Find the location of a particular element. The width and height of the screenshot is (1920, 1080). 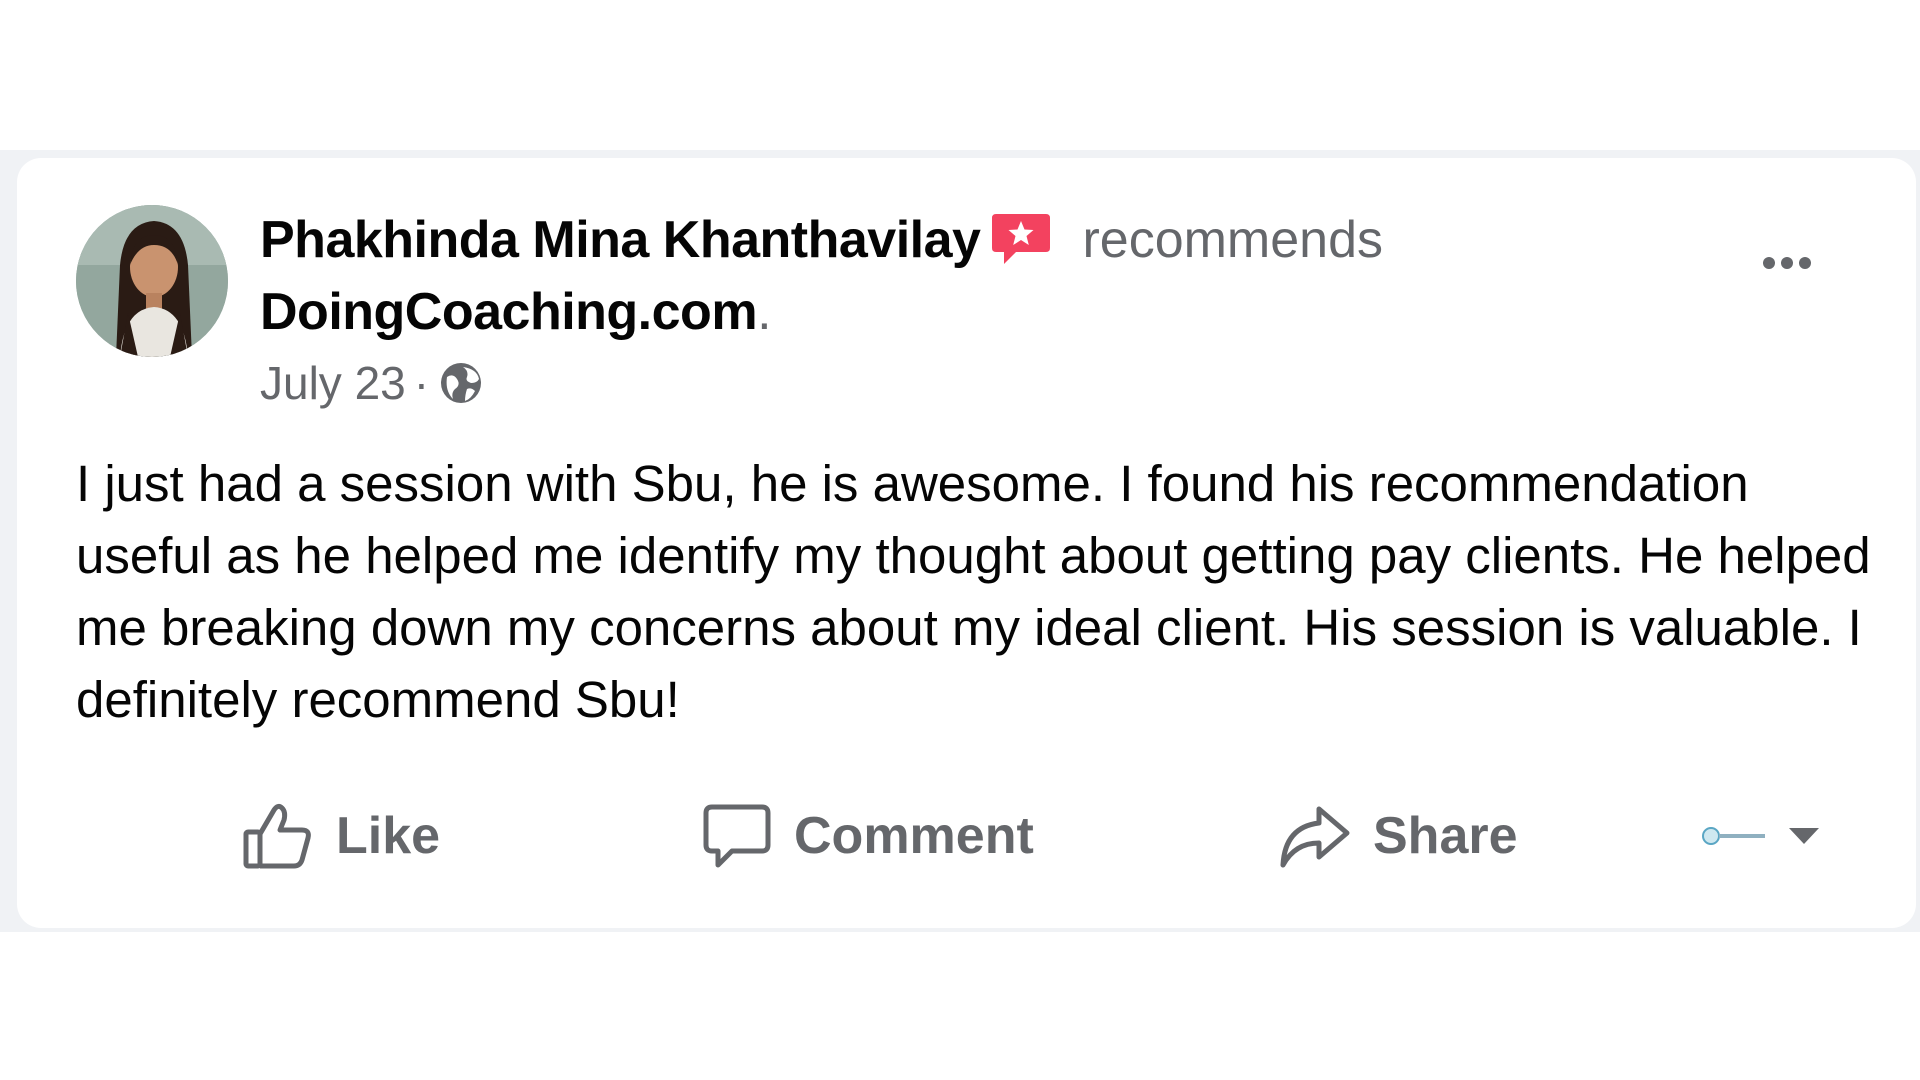

share-label: Share is located at coordinates (1445, 836).